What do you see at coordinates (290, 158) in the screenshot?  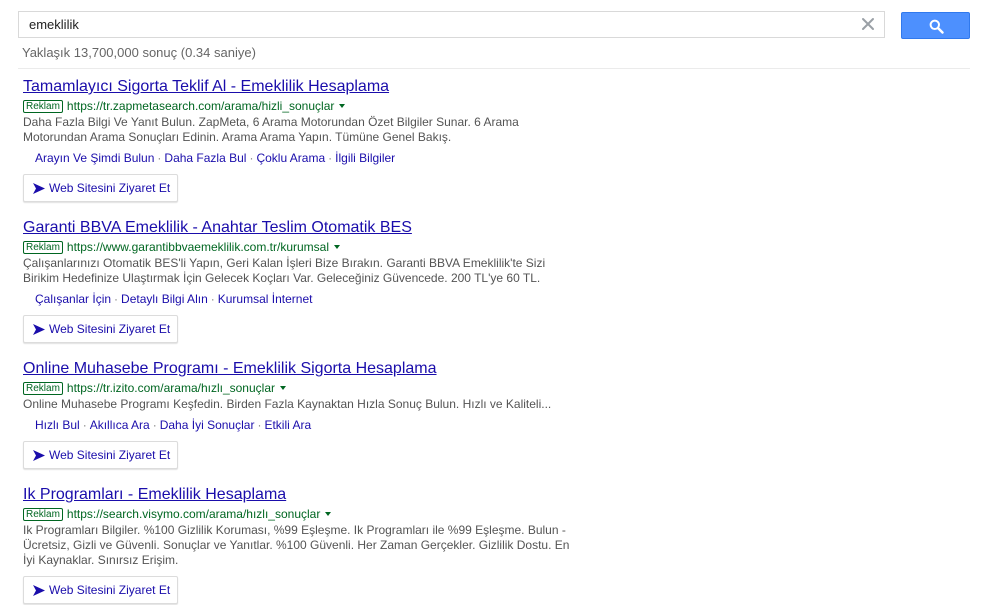 I see `sitelink: Çoklu Arama` at bounding box center [290, 158].